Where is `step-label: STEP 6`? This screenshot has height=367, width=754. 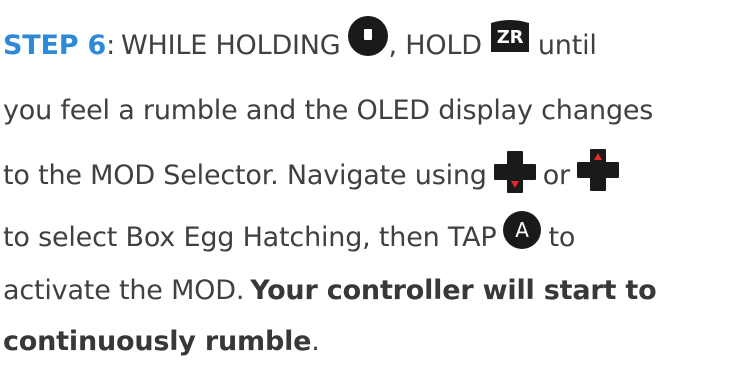
step-label: STEP 6 is located at coordinates (55, 45).